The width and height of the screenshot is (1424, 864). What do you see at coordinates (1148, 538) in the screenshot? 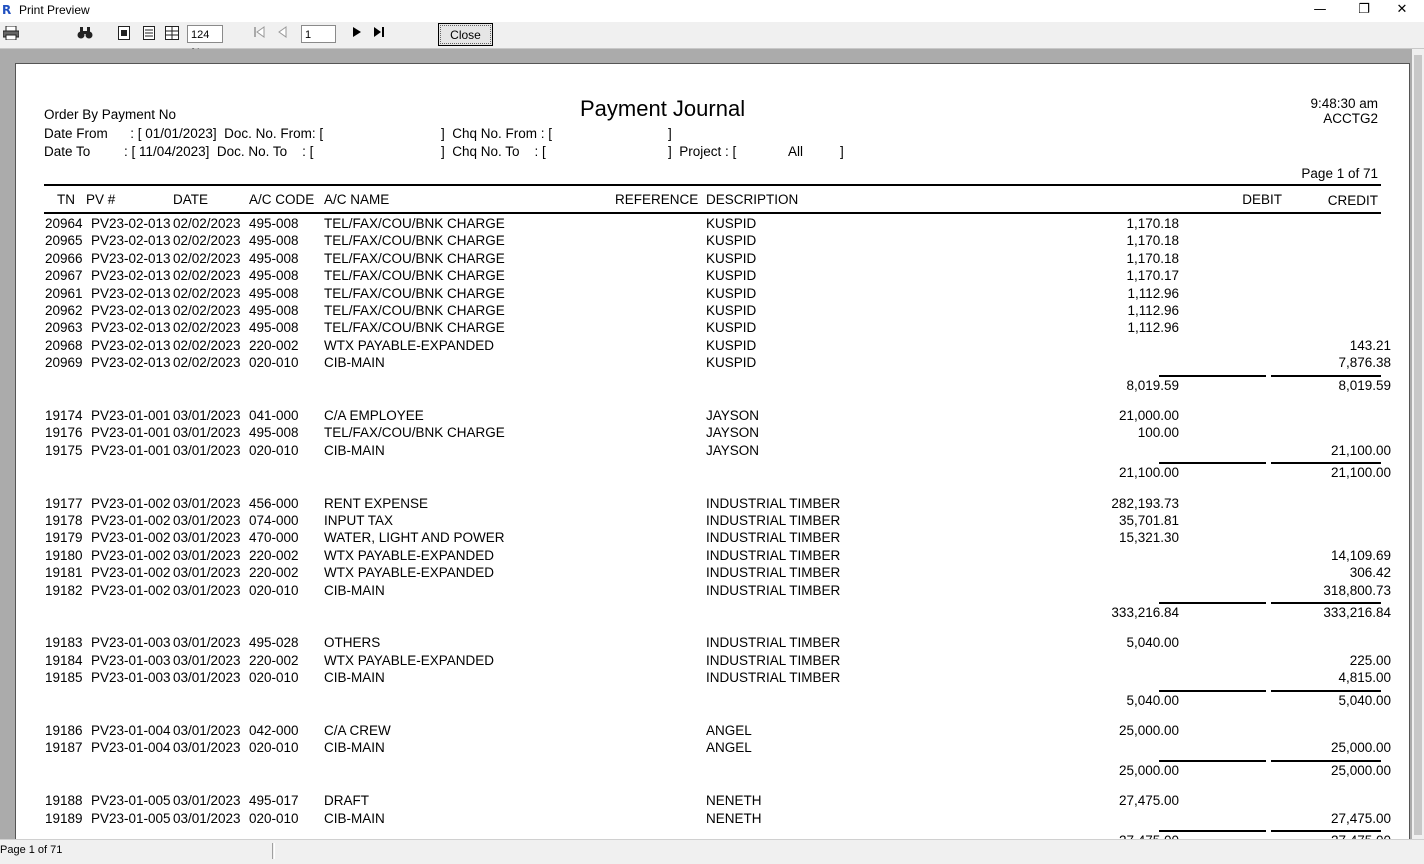
I see `row-debit: 15,321.30` at bounding box center [1148, 538].